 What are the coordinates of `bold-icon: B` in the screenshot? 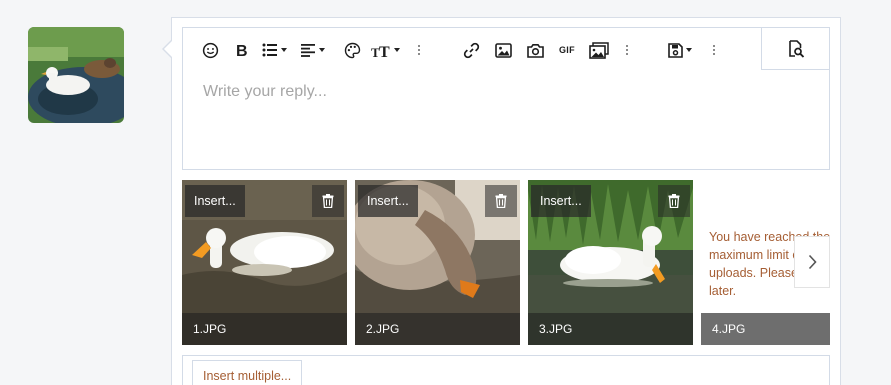 It's located at (242, 50).